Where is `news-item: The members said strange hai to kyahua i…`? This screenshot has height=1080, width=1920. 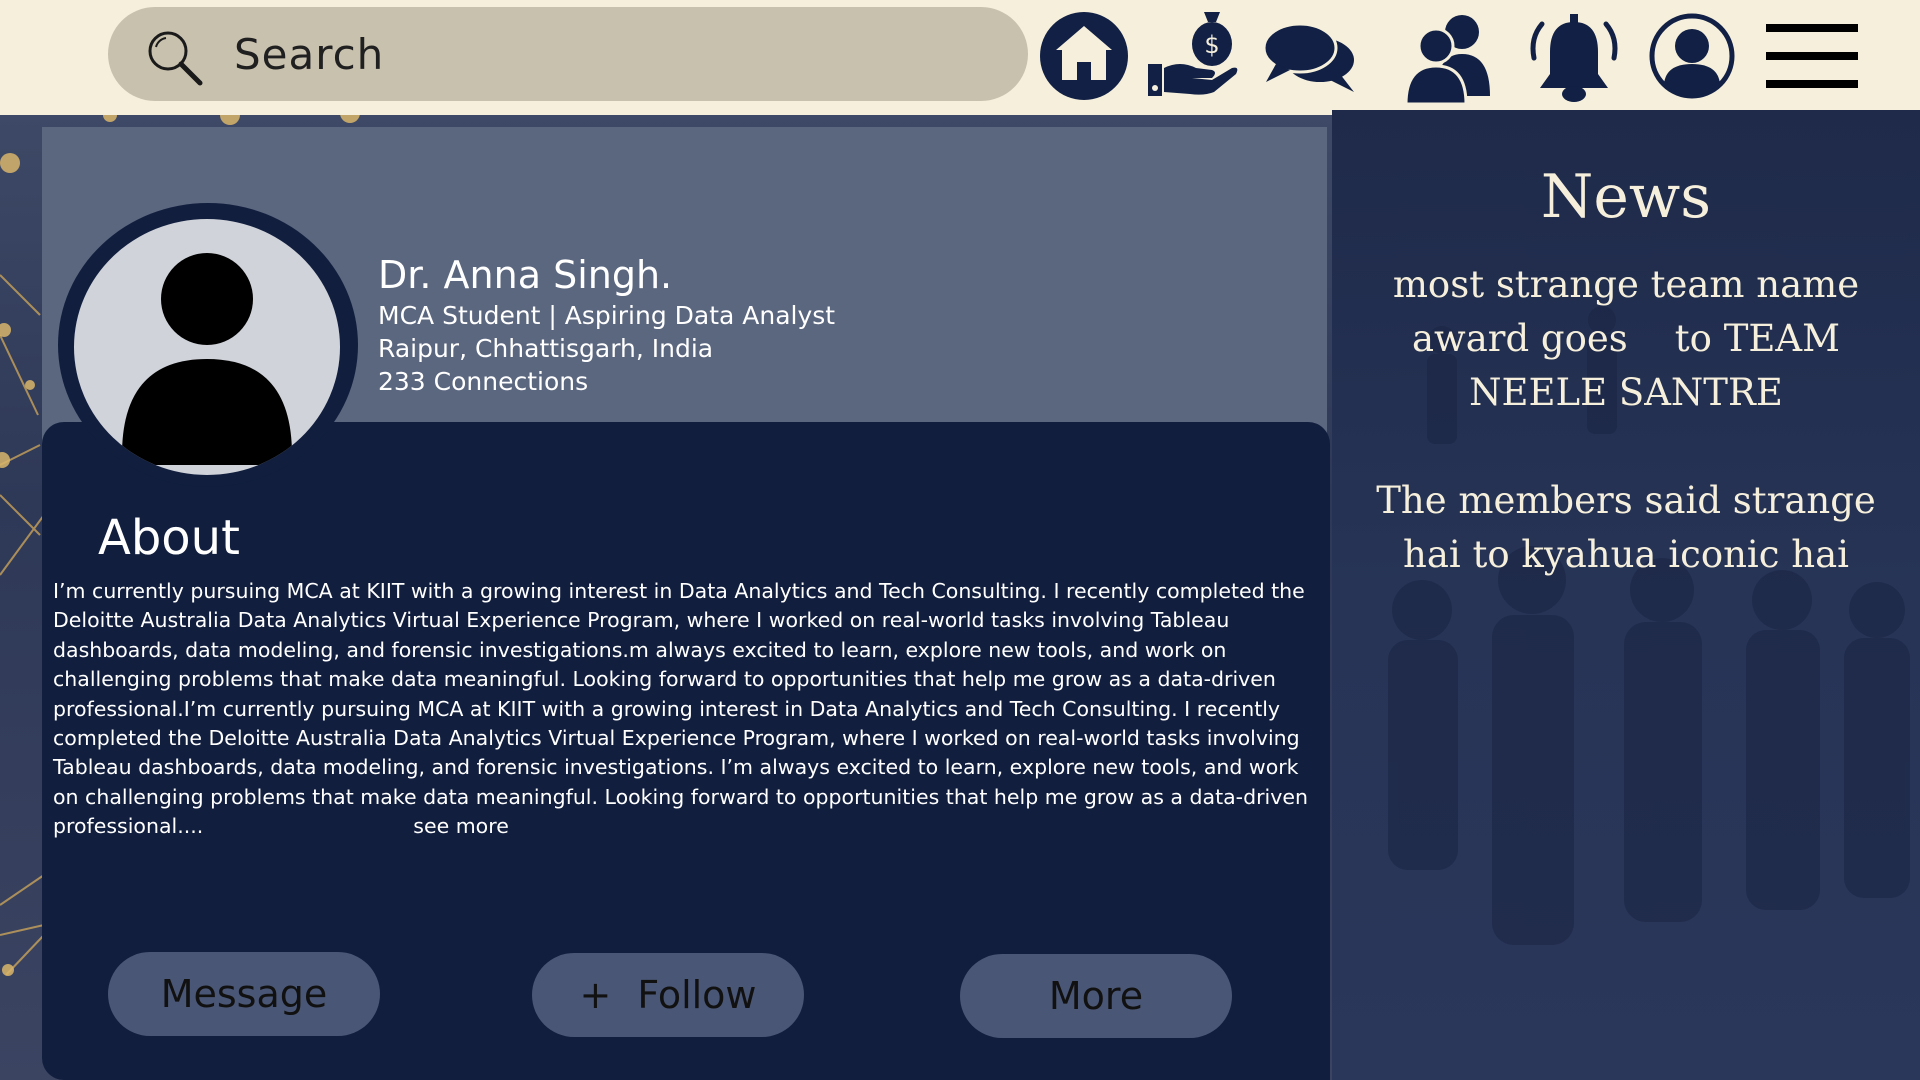 news-item: The members said strange hai to kyahua i… is located at coordinates (1626, 528).